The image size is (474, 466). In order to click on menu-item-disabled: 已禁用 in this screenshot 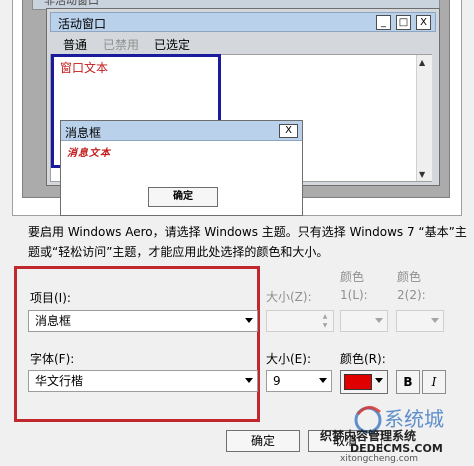, I will do `click(121, 44)`.